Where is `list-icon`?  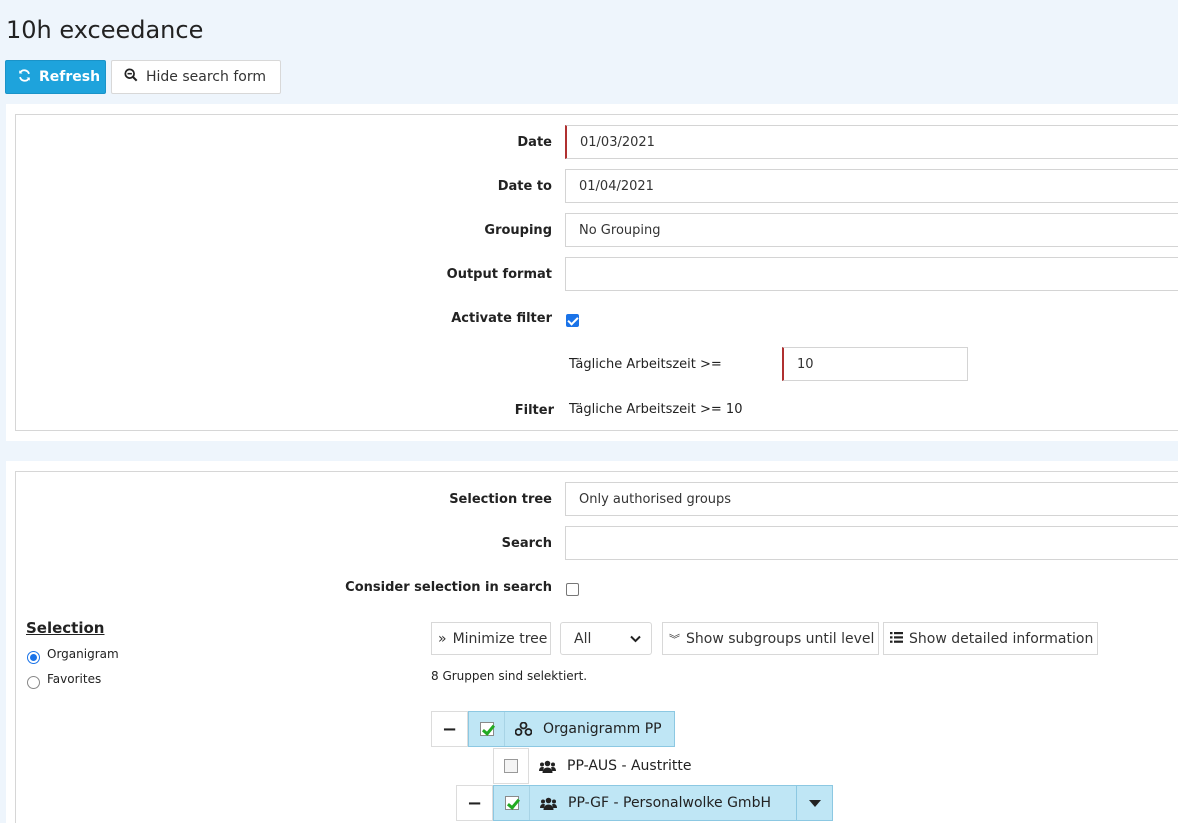 list-icon is located at coordinates (896, 639).